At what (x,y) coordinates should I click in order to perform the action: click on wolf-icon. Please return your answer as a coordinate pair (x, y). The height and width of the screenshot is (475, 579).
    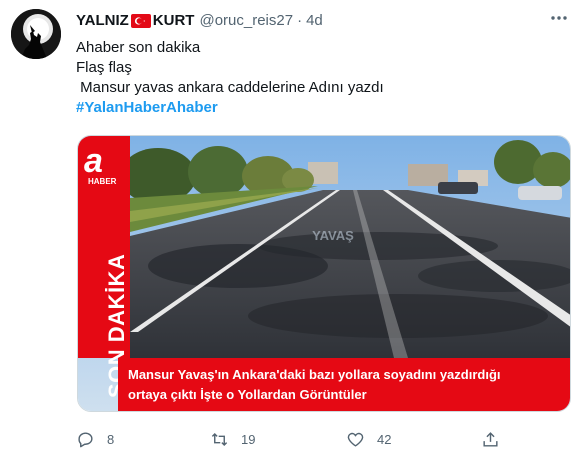
    Looking at the image, I should click on (36, 34).